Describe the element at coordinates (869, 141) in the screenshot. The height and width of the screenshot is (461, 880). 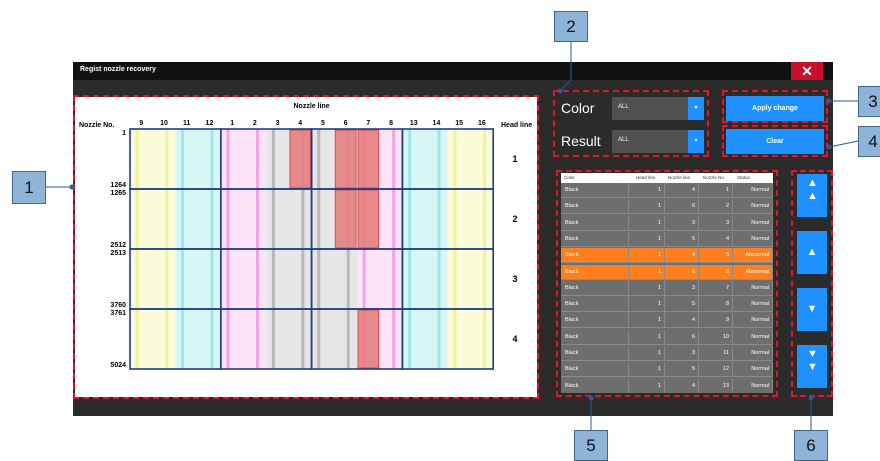
I see `callout-4: 4` at that location.